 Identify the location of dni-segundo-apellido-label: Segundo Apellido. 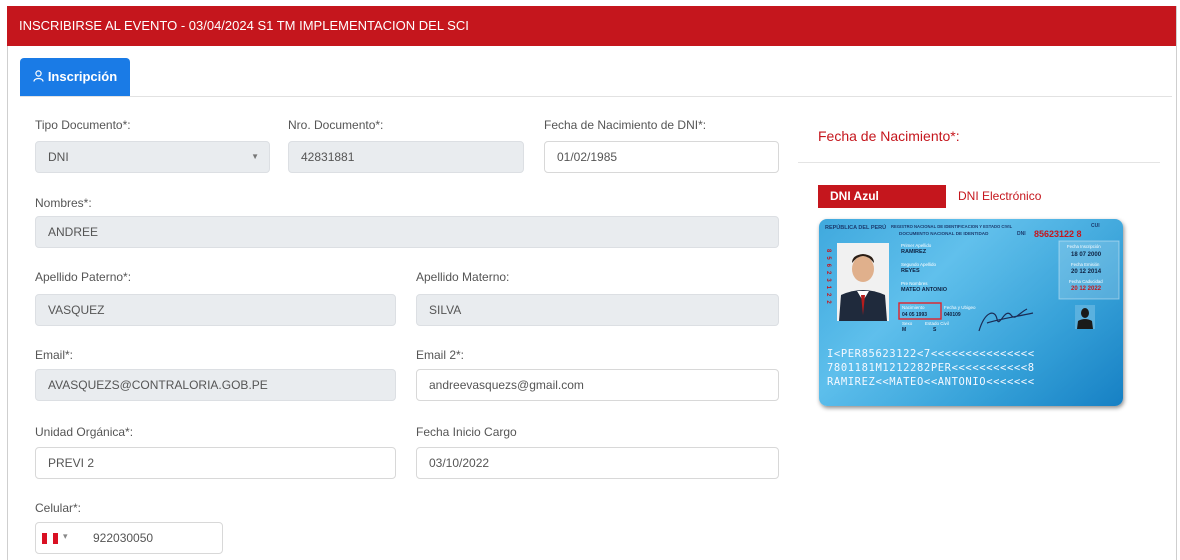
(919, 264).